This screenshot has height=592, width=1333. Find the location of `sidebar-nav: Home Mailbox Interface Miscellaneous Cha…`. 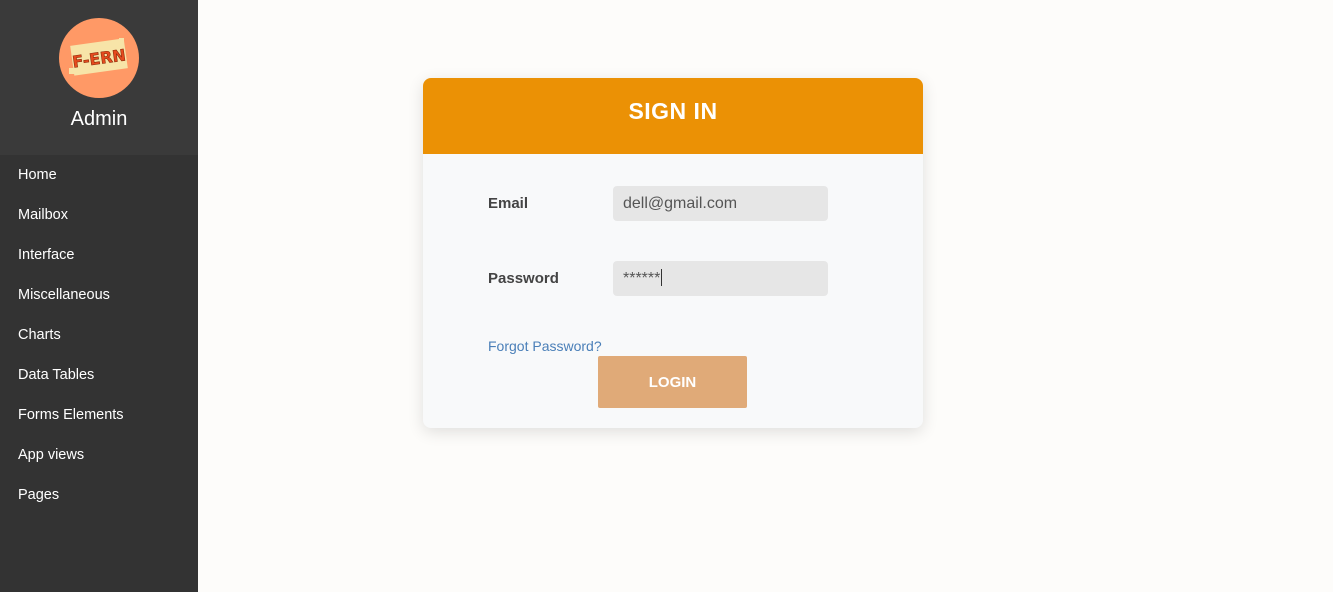

sidebar-nav: Home Mailbox Interface Miscellaneous Cha… is located at coordinates (99, 335).